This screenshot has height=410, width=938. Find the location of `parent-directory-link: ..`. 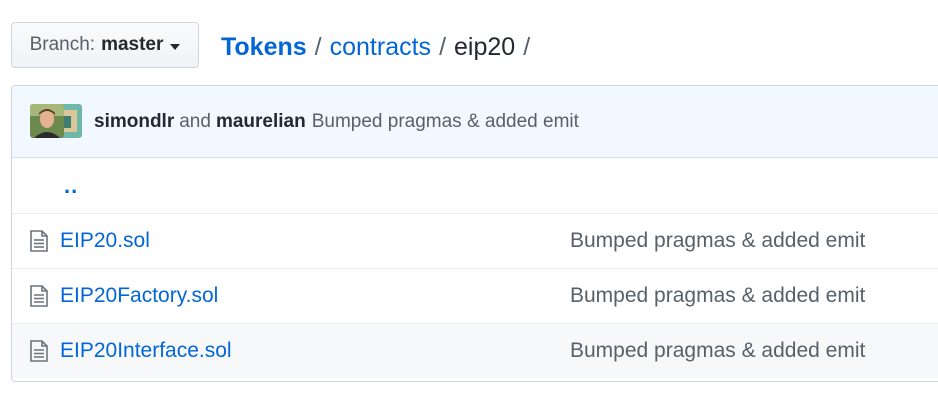

parent-directory-link: .. is located at coordinates (71, 186).